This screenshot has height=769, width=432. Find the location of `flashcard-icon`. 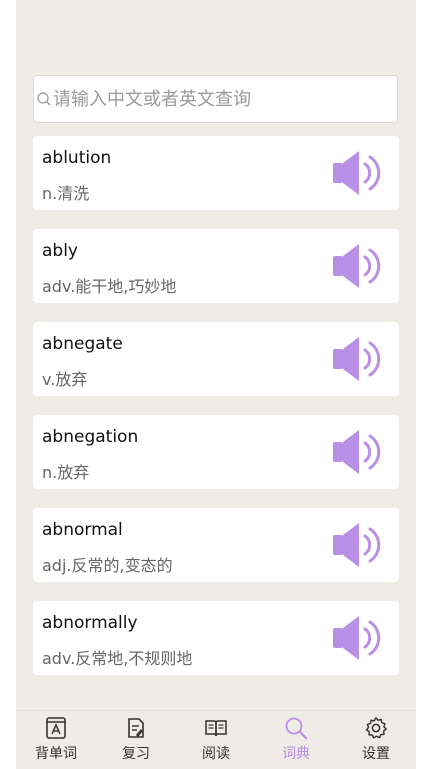

flashcard-icon is located at coordinates (56, 728).